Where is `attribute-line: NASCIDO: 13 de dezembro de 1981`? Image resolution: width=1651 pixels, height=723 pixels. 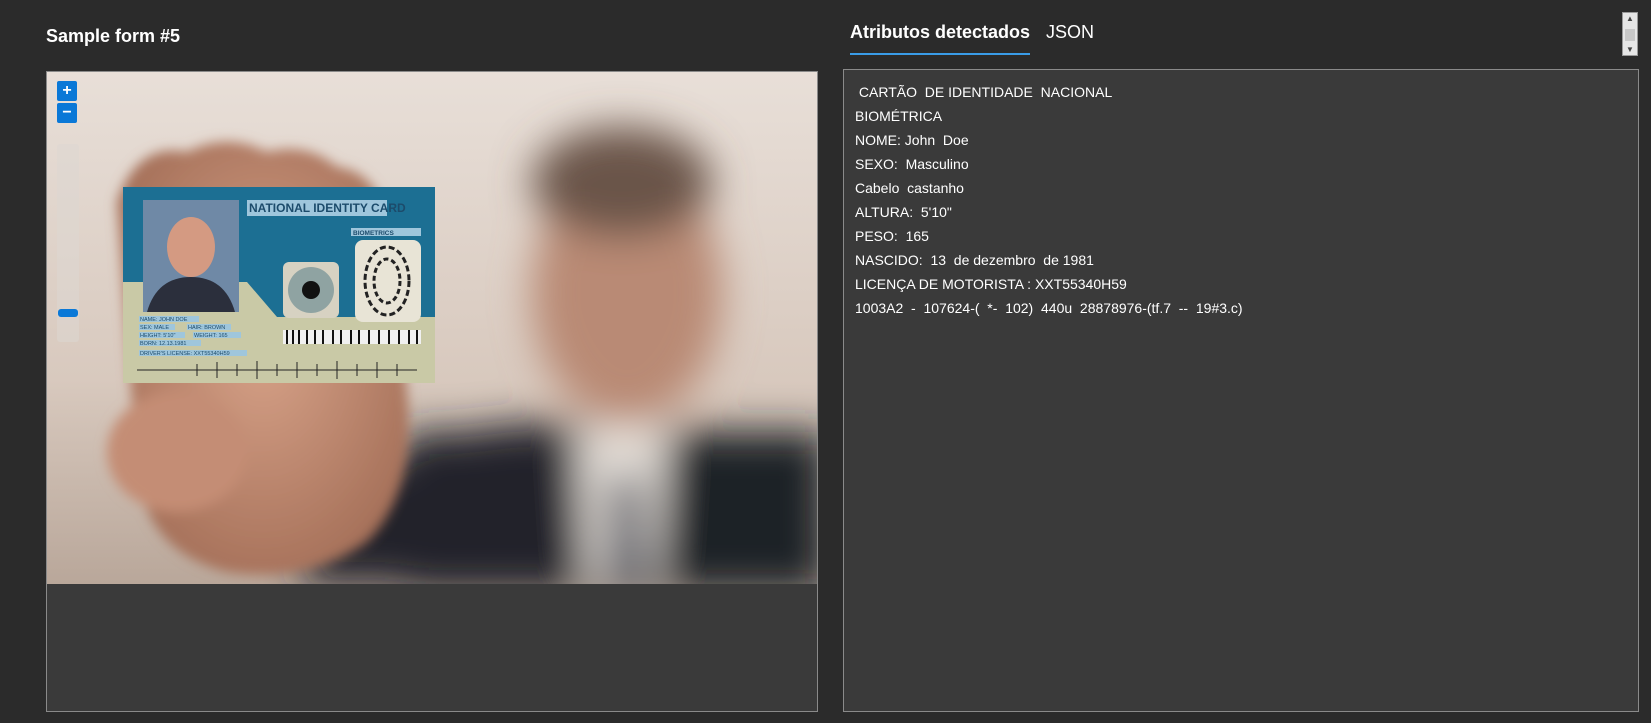
attribute-line: NASCIDO: 13 de dezembro de 1981 is located at coordinates (974, 260).